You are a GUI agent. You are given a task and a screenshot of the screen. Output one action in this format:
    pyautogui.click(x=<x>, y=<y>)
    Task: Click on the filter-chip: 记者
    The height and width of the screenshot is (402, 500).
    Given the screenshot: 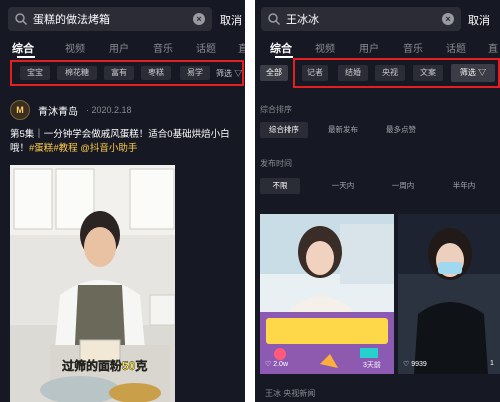 What is the action you would take?
    pyautogui.click(x=315, y=73)
    